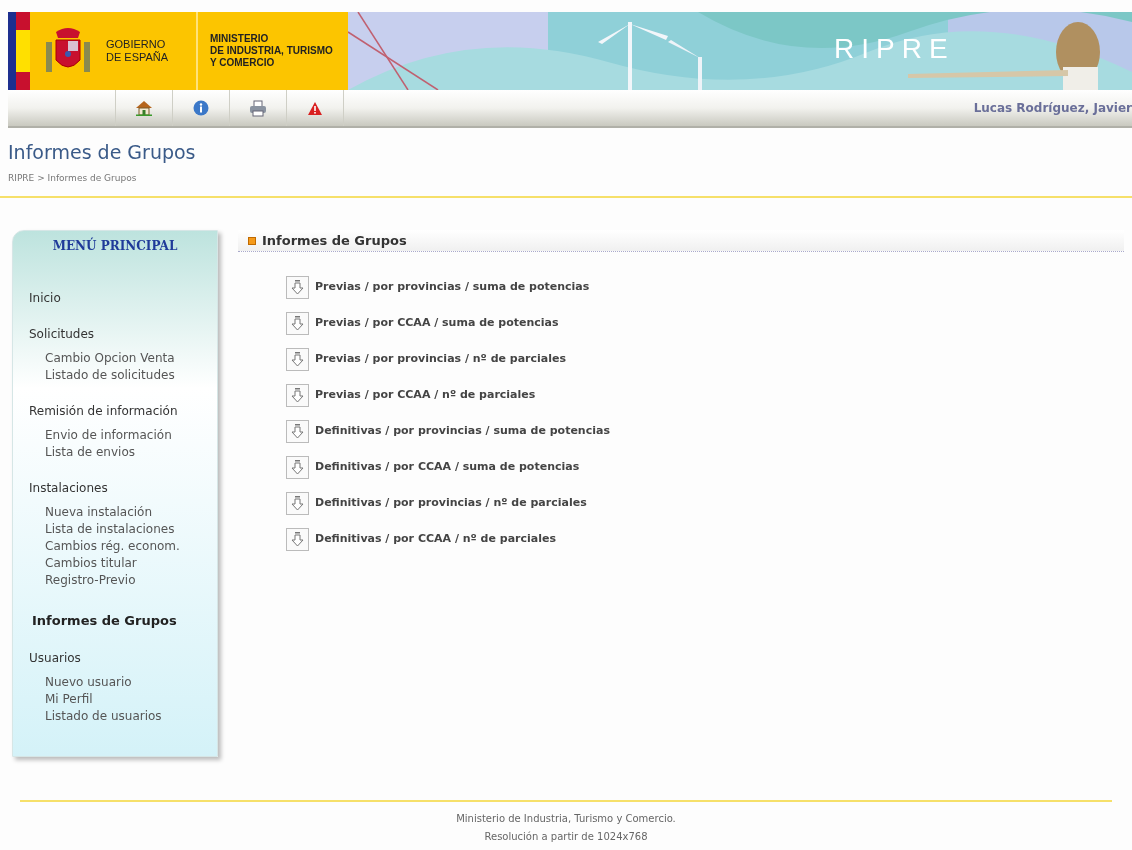 The image size is (1132, 850). Describe the element at coordinates (435, 539) in the screenshot. I see `report-link: Definitivas / por CCAA / nº de parciales` at that location.